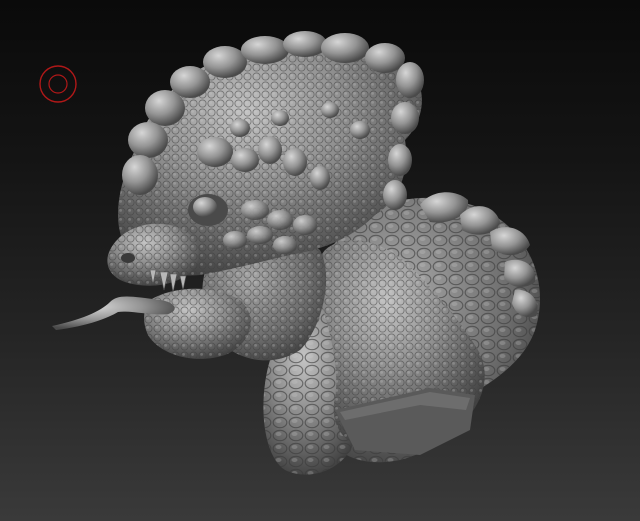  What do you see at coordinates (197, 323) in the screenshot?
I see `lower-jaw-texture` at bounding box center [197, 323].